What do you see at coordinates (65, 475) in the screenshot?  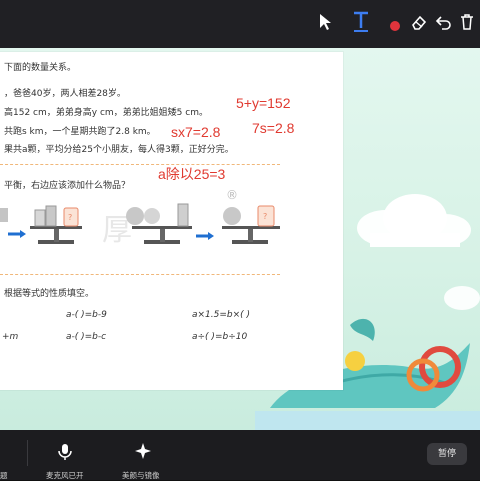 I see `mic-label: 麦克风已开` at bounding box center [65, 475].